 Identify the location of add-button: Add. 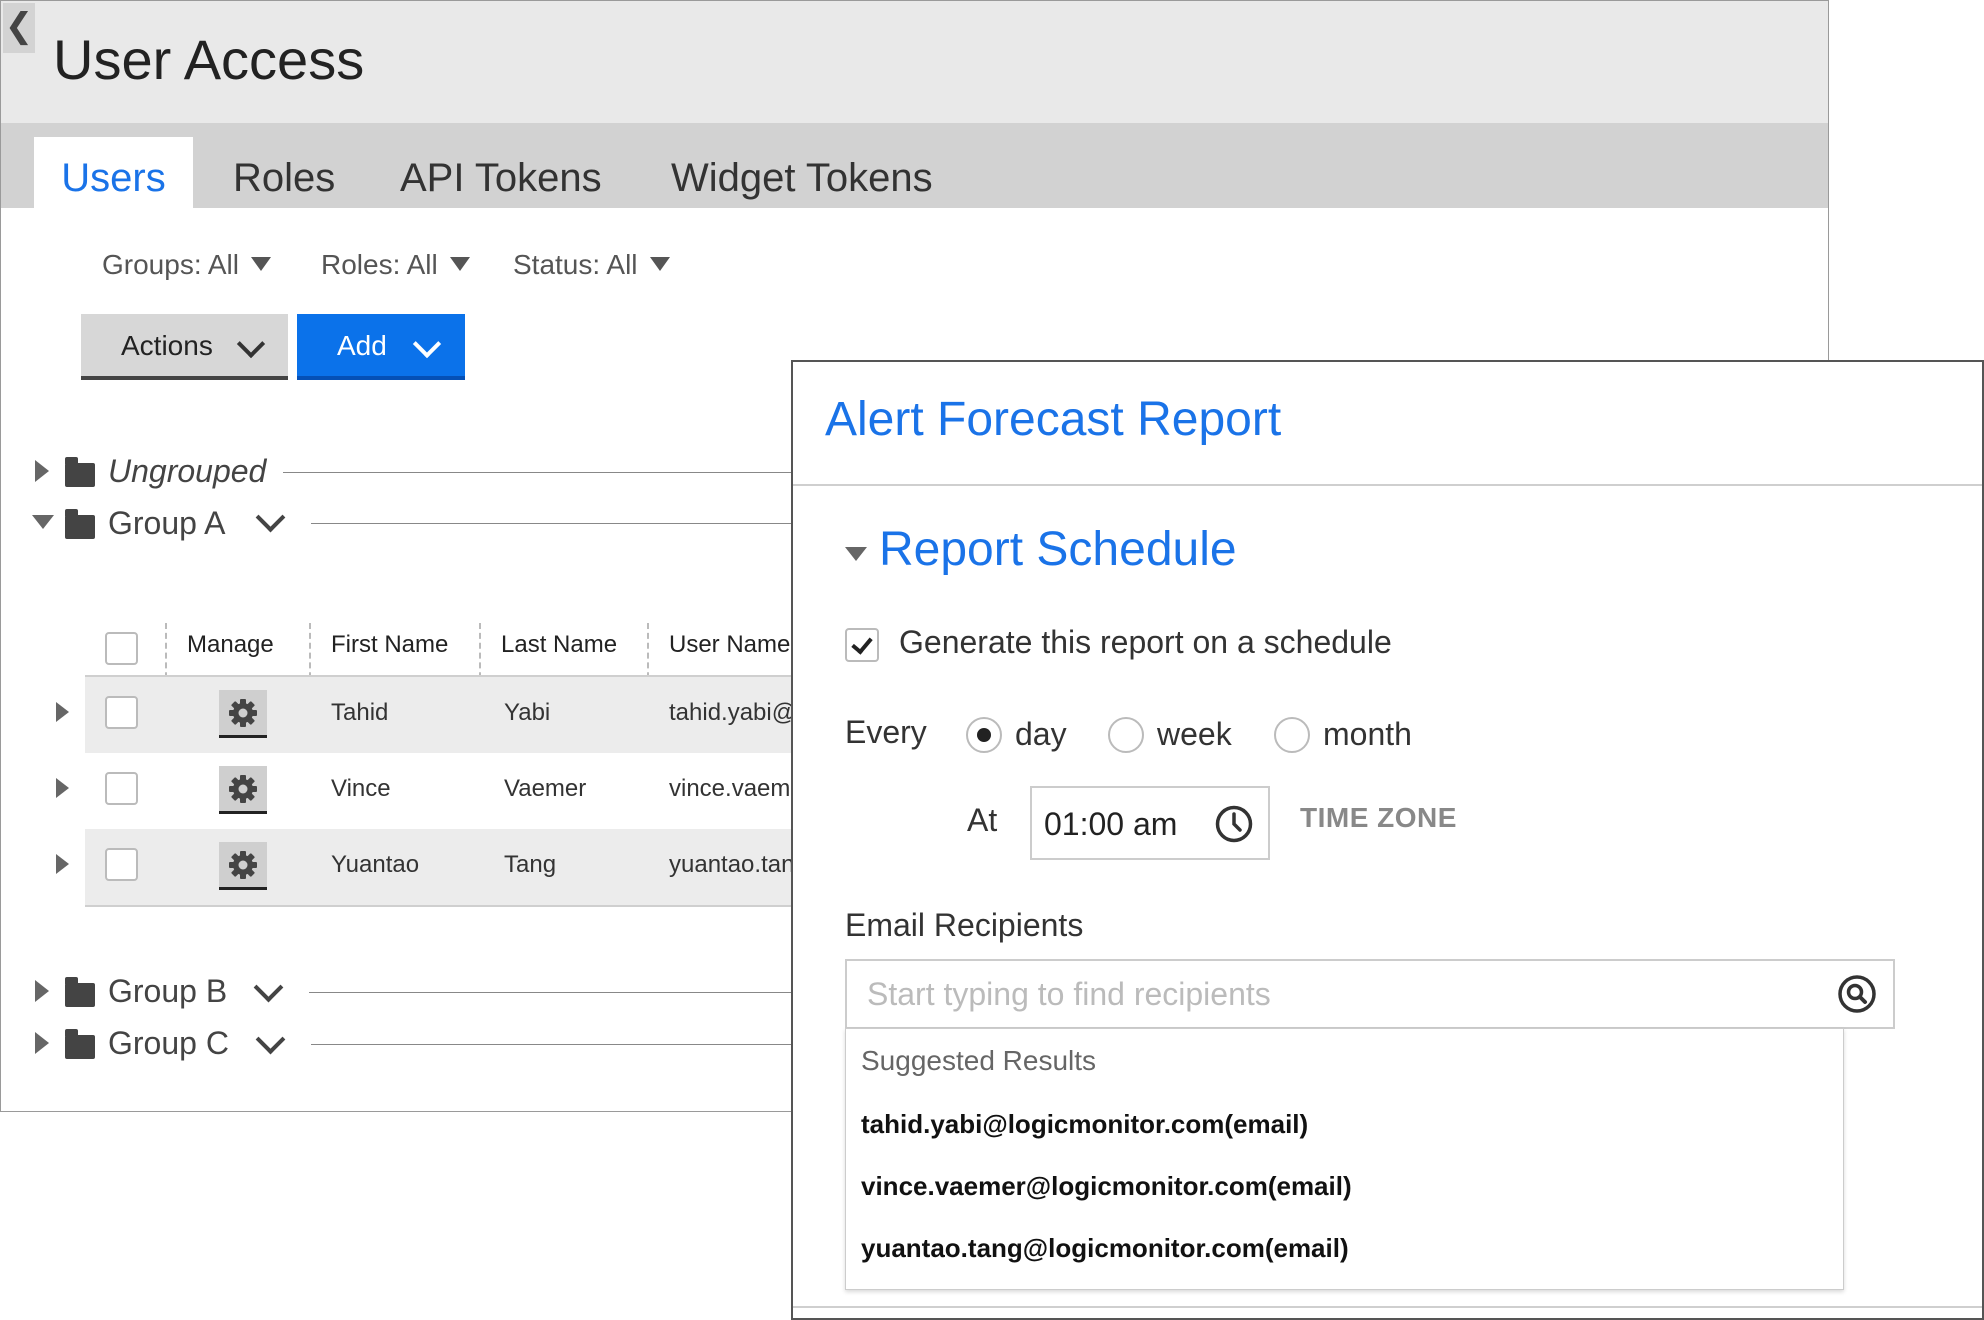
(381, 347).